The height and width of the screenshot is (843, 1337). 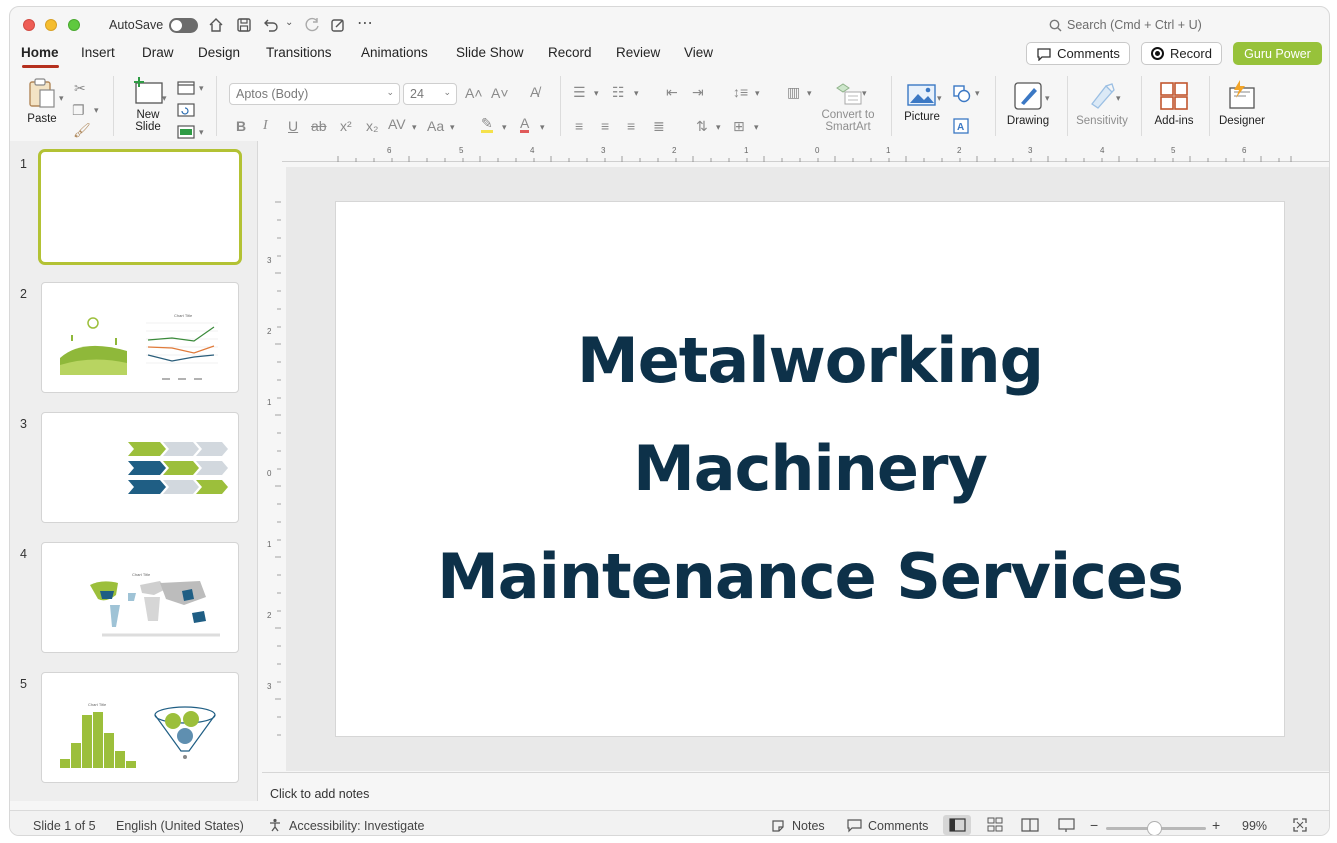 I want to click on character-spacing-icon: AV, so click(x=397, y=124).